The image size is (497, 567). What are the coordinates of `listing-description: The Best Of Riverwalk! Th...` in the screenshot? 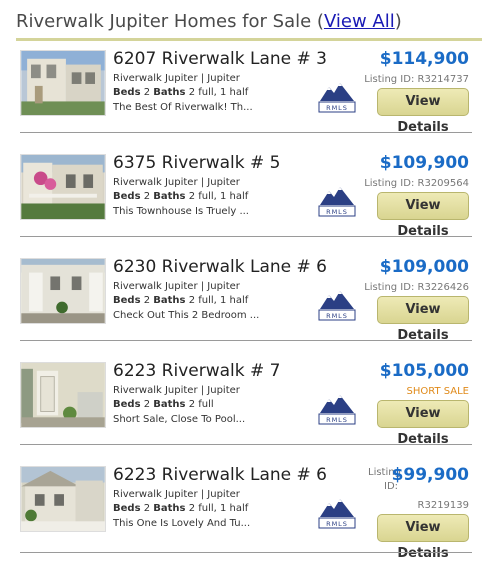 It's located at (183, 107).